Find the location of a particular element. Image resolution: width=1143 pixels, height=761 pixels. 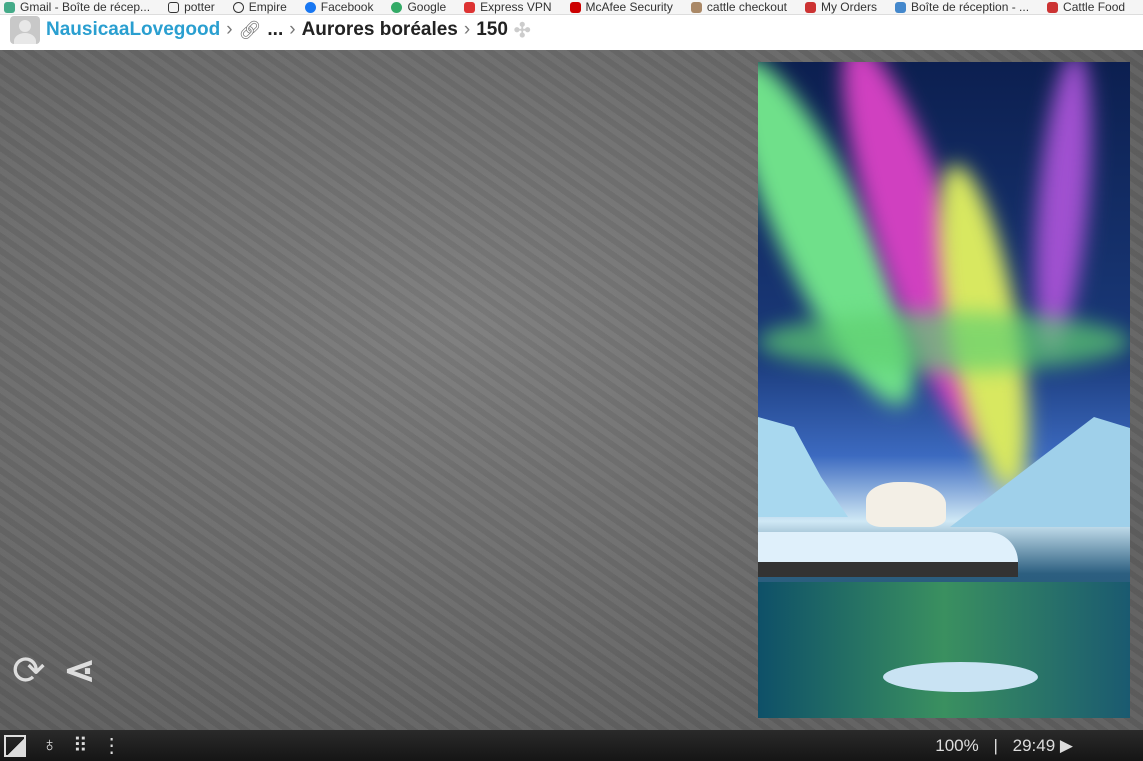

board-tools: ⟳ ⋖ is located at coordinates (53, 671).